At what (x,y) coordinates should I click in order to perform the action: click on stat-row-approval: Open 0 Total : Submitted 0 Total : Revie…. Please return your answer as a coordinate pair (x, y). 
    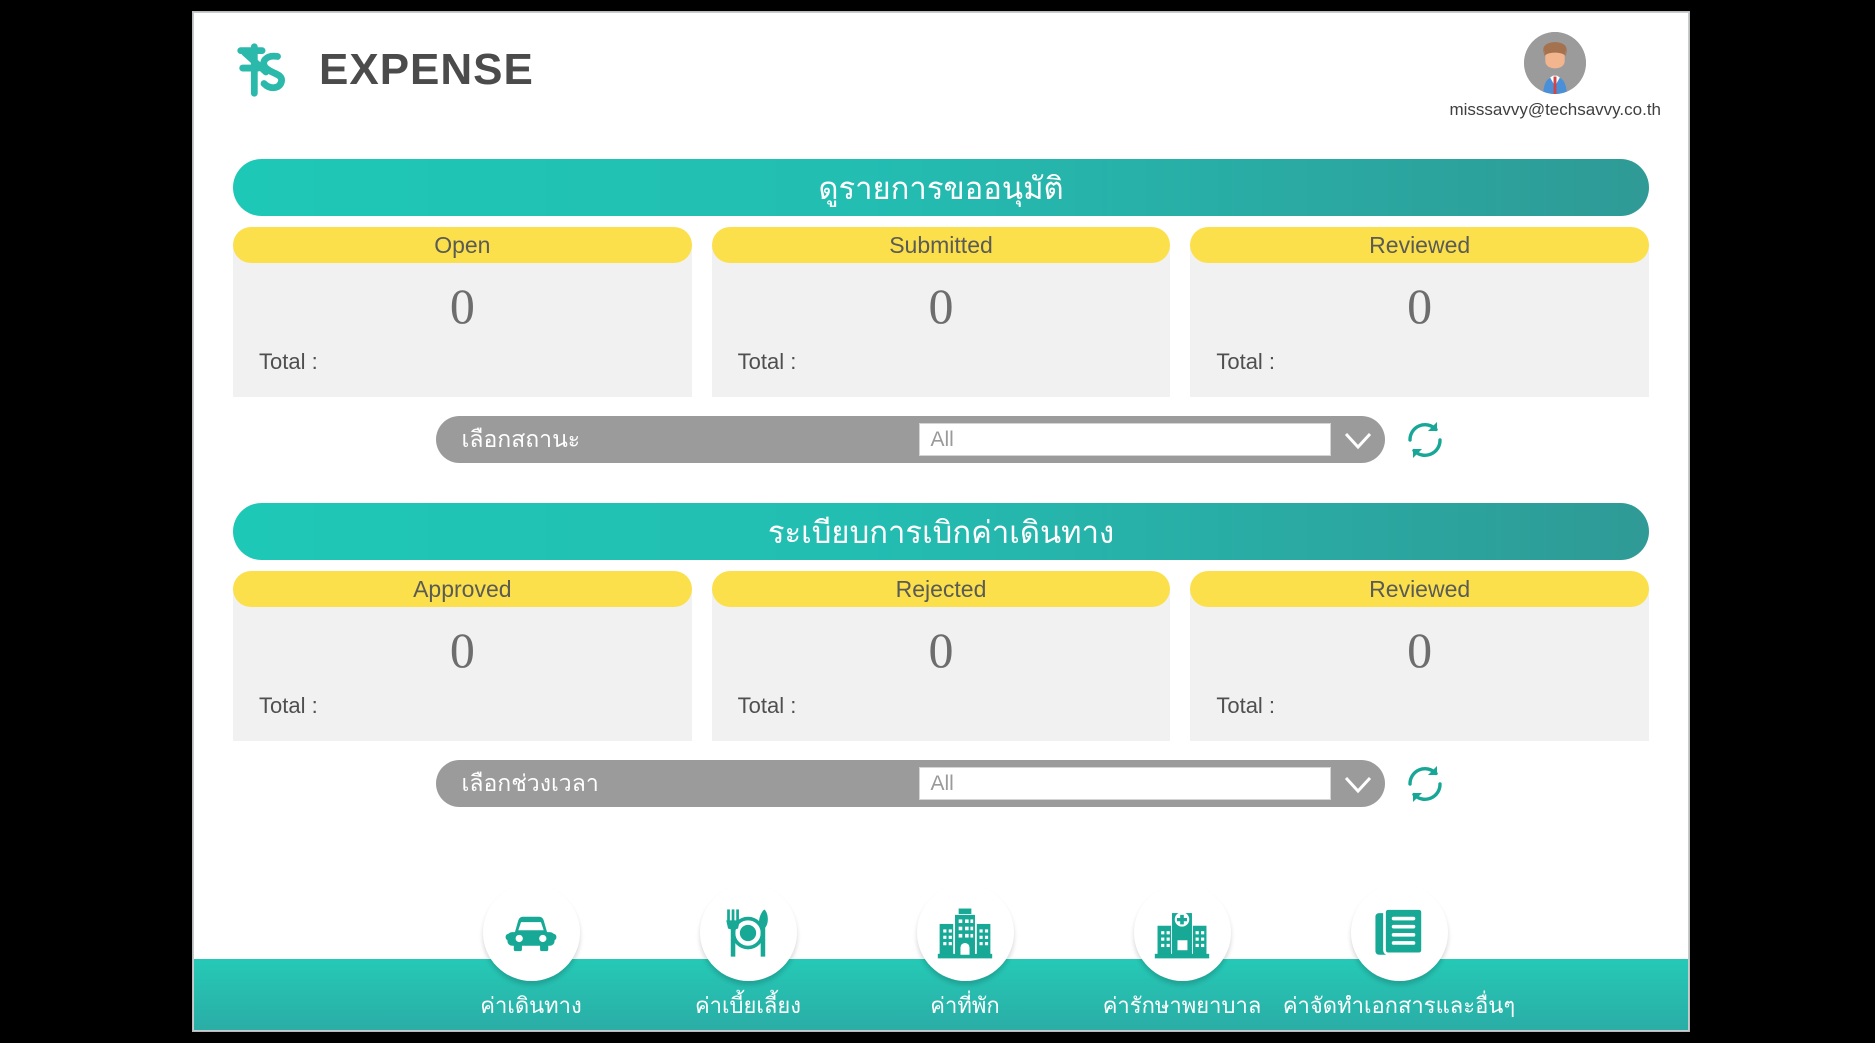
    Looking at the image, I should click on (941, 312).